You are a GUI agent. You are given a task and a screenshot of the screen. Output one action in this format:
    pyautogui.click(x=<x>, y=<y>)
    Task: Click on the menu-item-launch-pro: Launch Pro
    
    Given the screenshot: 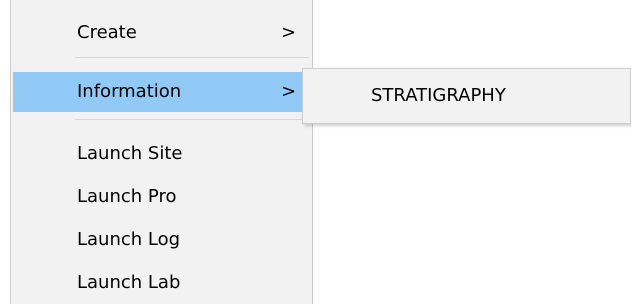 What is the action you would take?
    pyautogui.click(x=161, y=197)
    